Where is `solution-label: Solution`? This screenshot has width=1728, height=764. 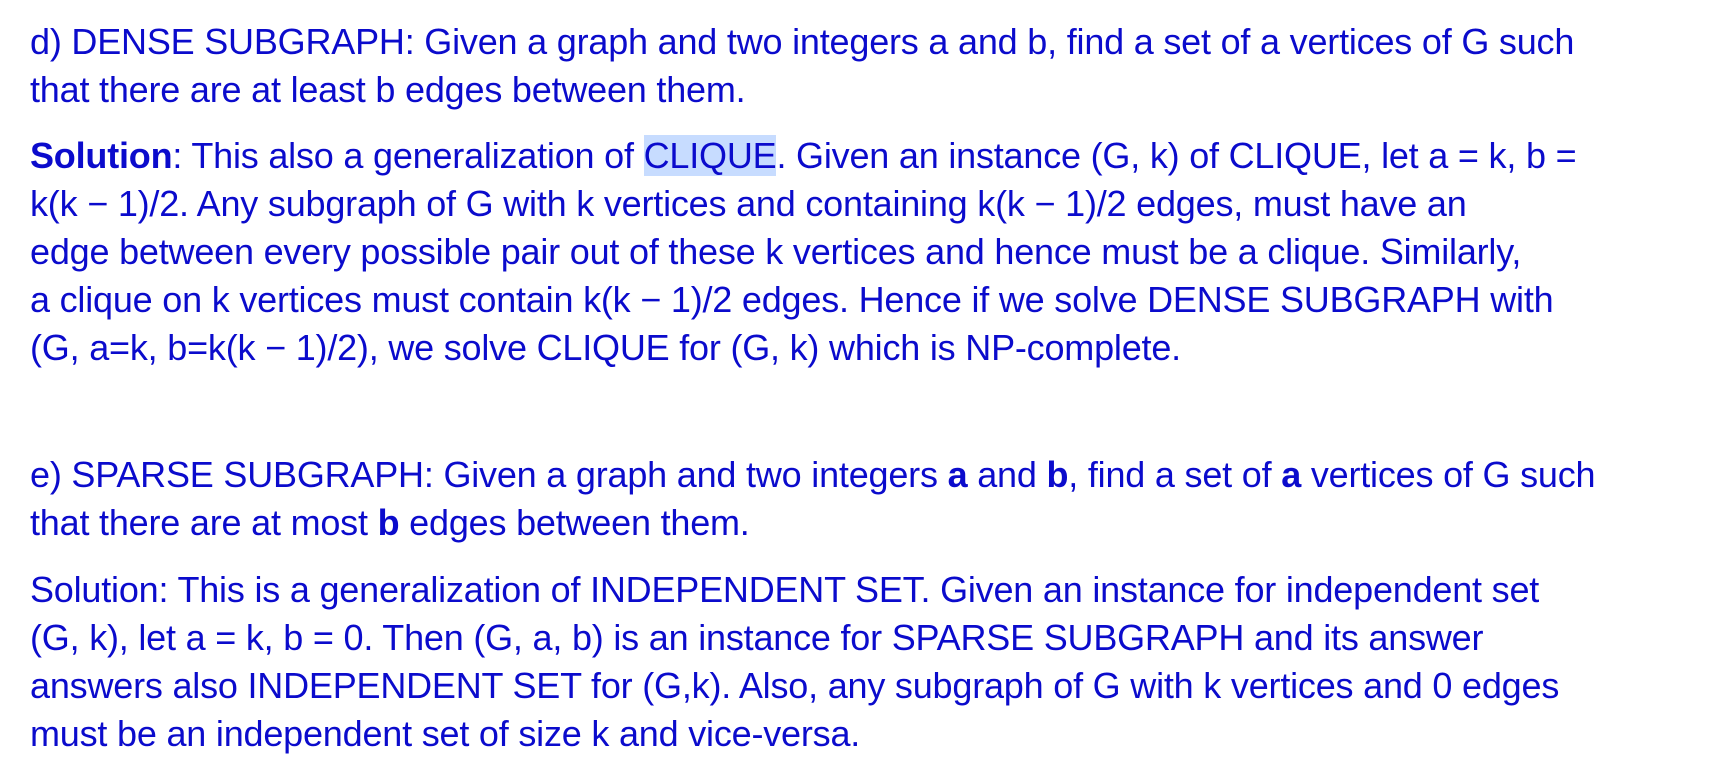 solution-label: Solution is located at coordinates (101, 155).